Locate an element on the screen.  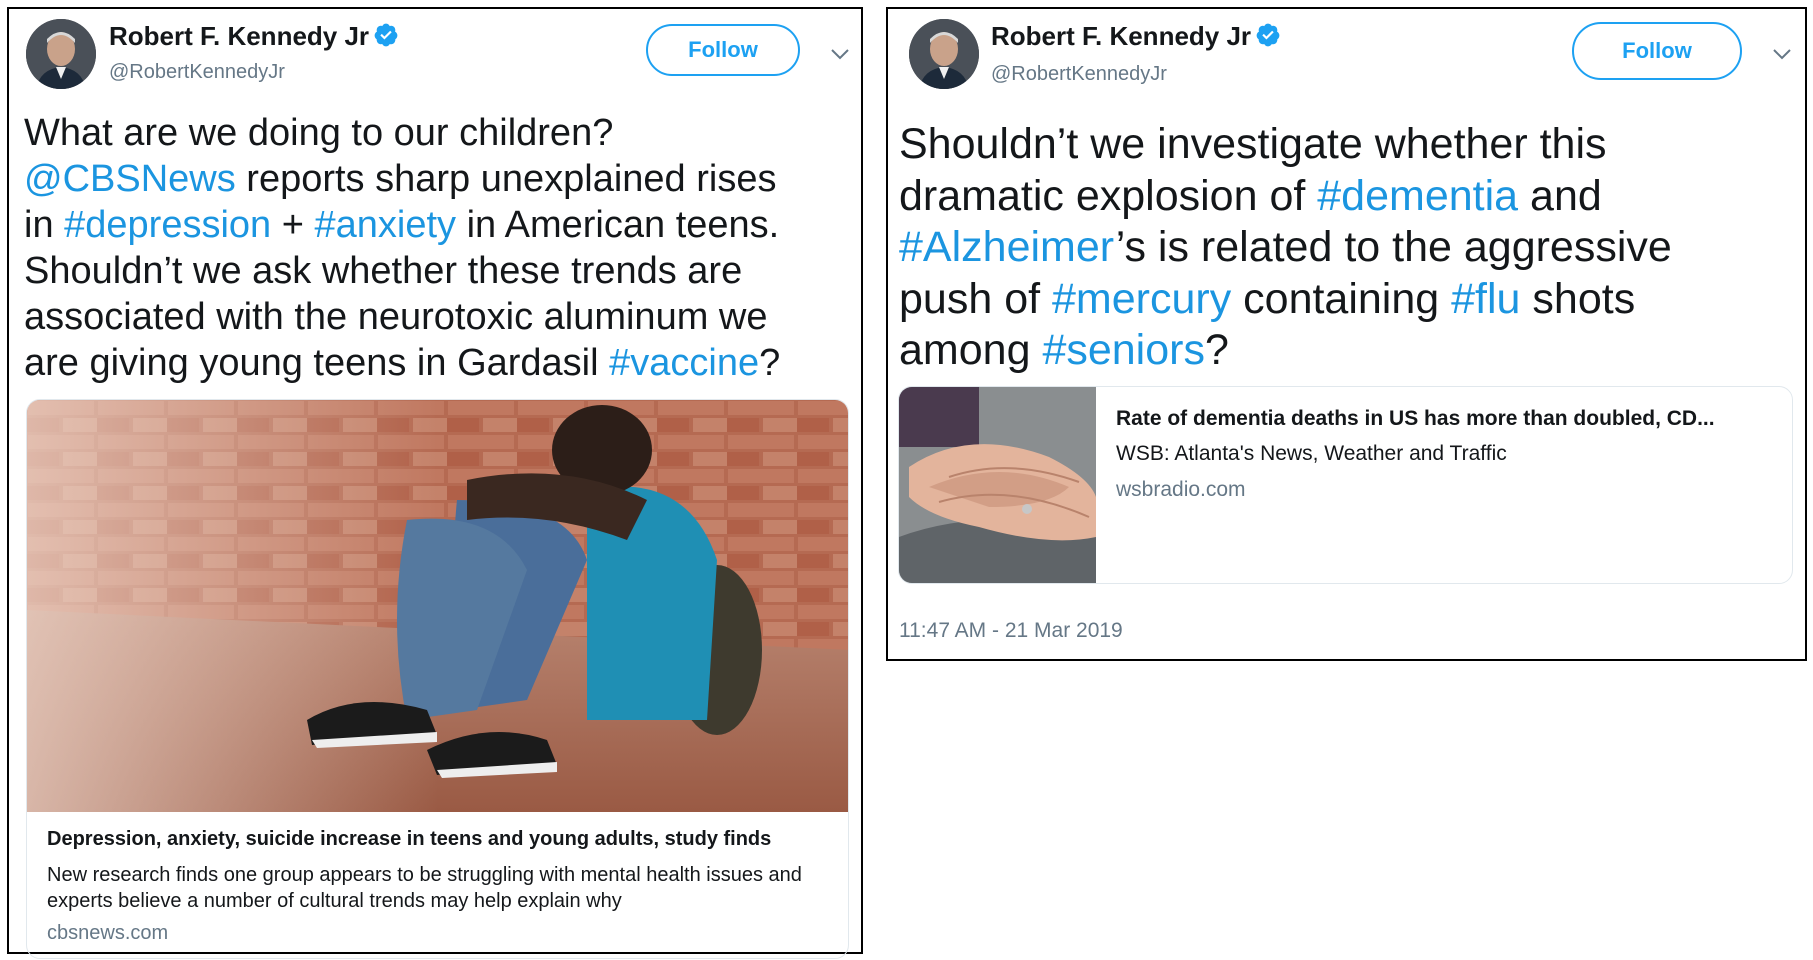
tweet-text-segment: are giving young teens in Gardasil is located at coordinates (317, 363).